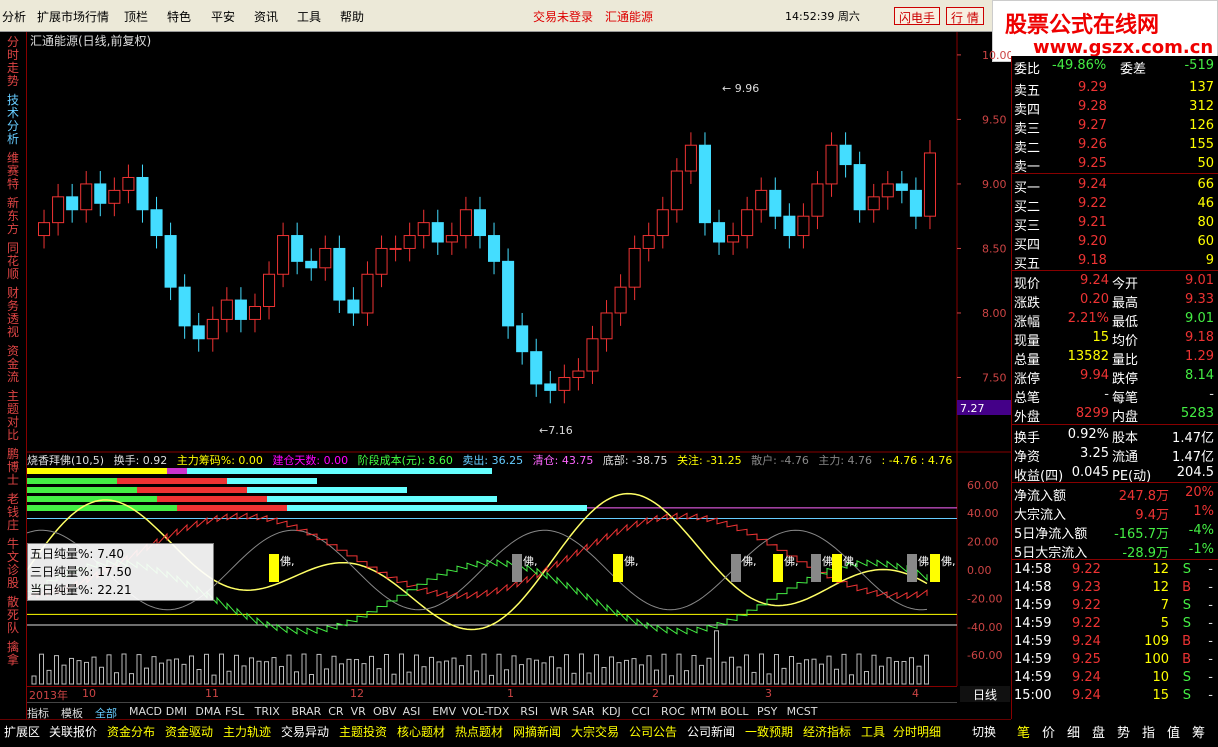 The image size is (1218, 747). Describe the element at coordinates (145, 711) in the screenshot. I see `indicator-tab: MACD` at that location.